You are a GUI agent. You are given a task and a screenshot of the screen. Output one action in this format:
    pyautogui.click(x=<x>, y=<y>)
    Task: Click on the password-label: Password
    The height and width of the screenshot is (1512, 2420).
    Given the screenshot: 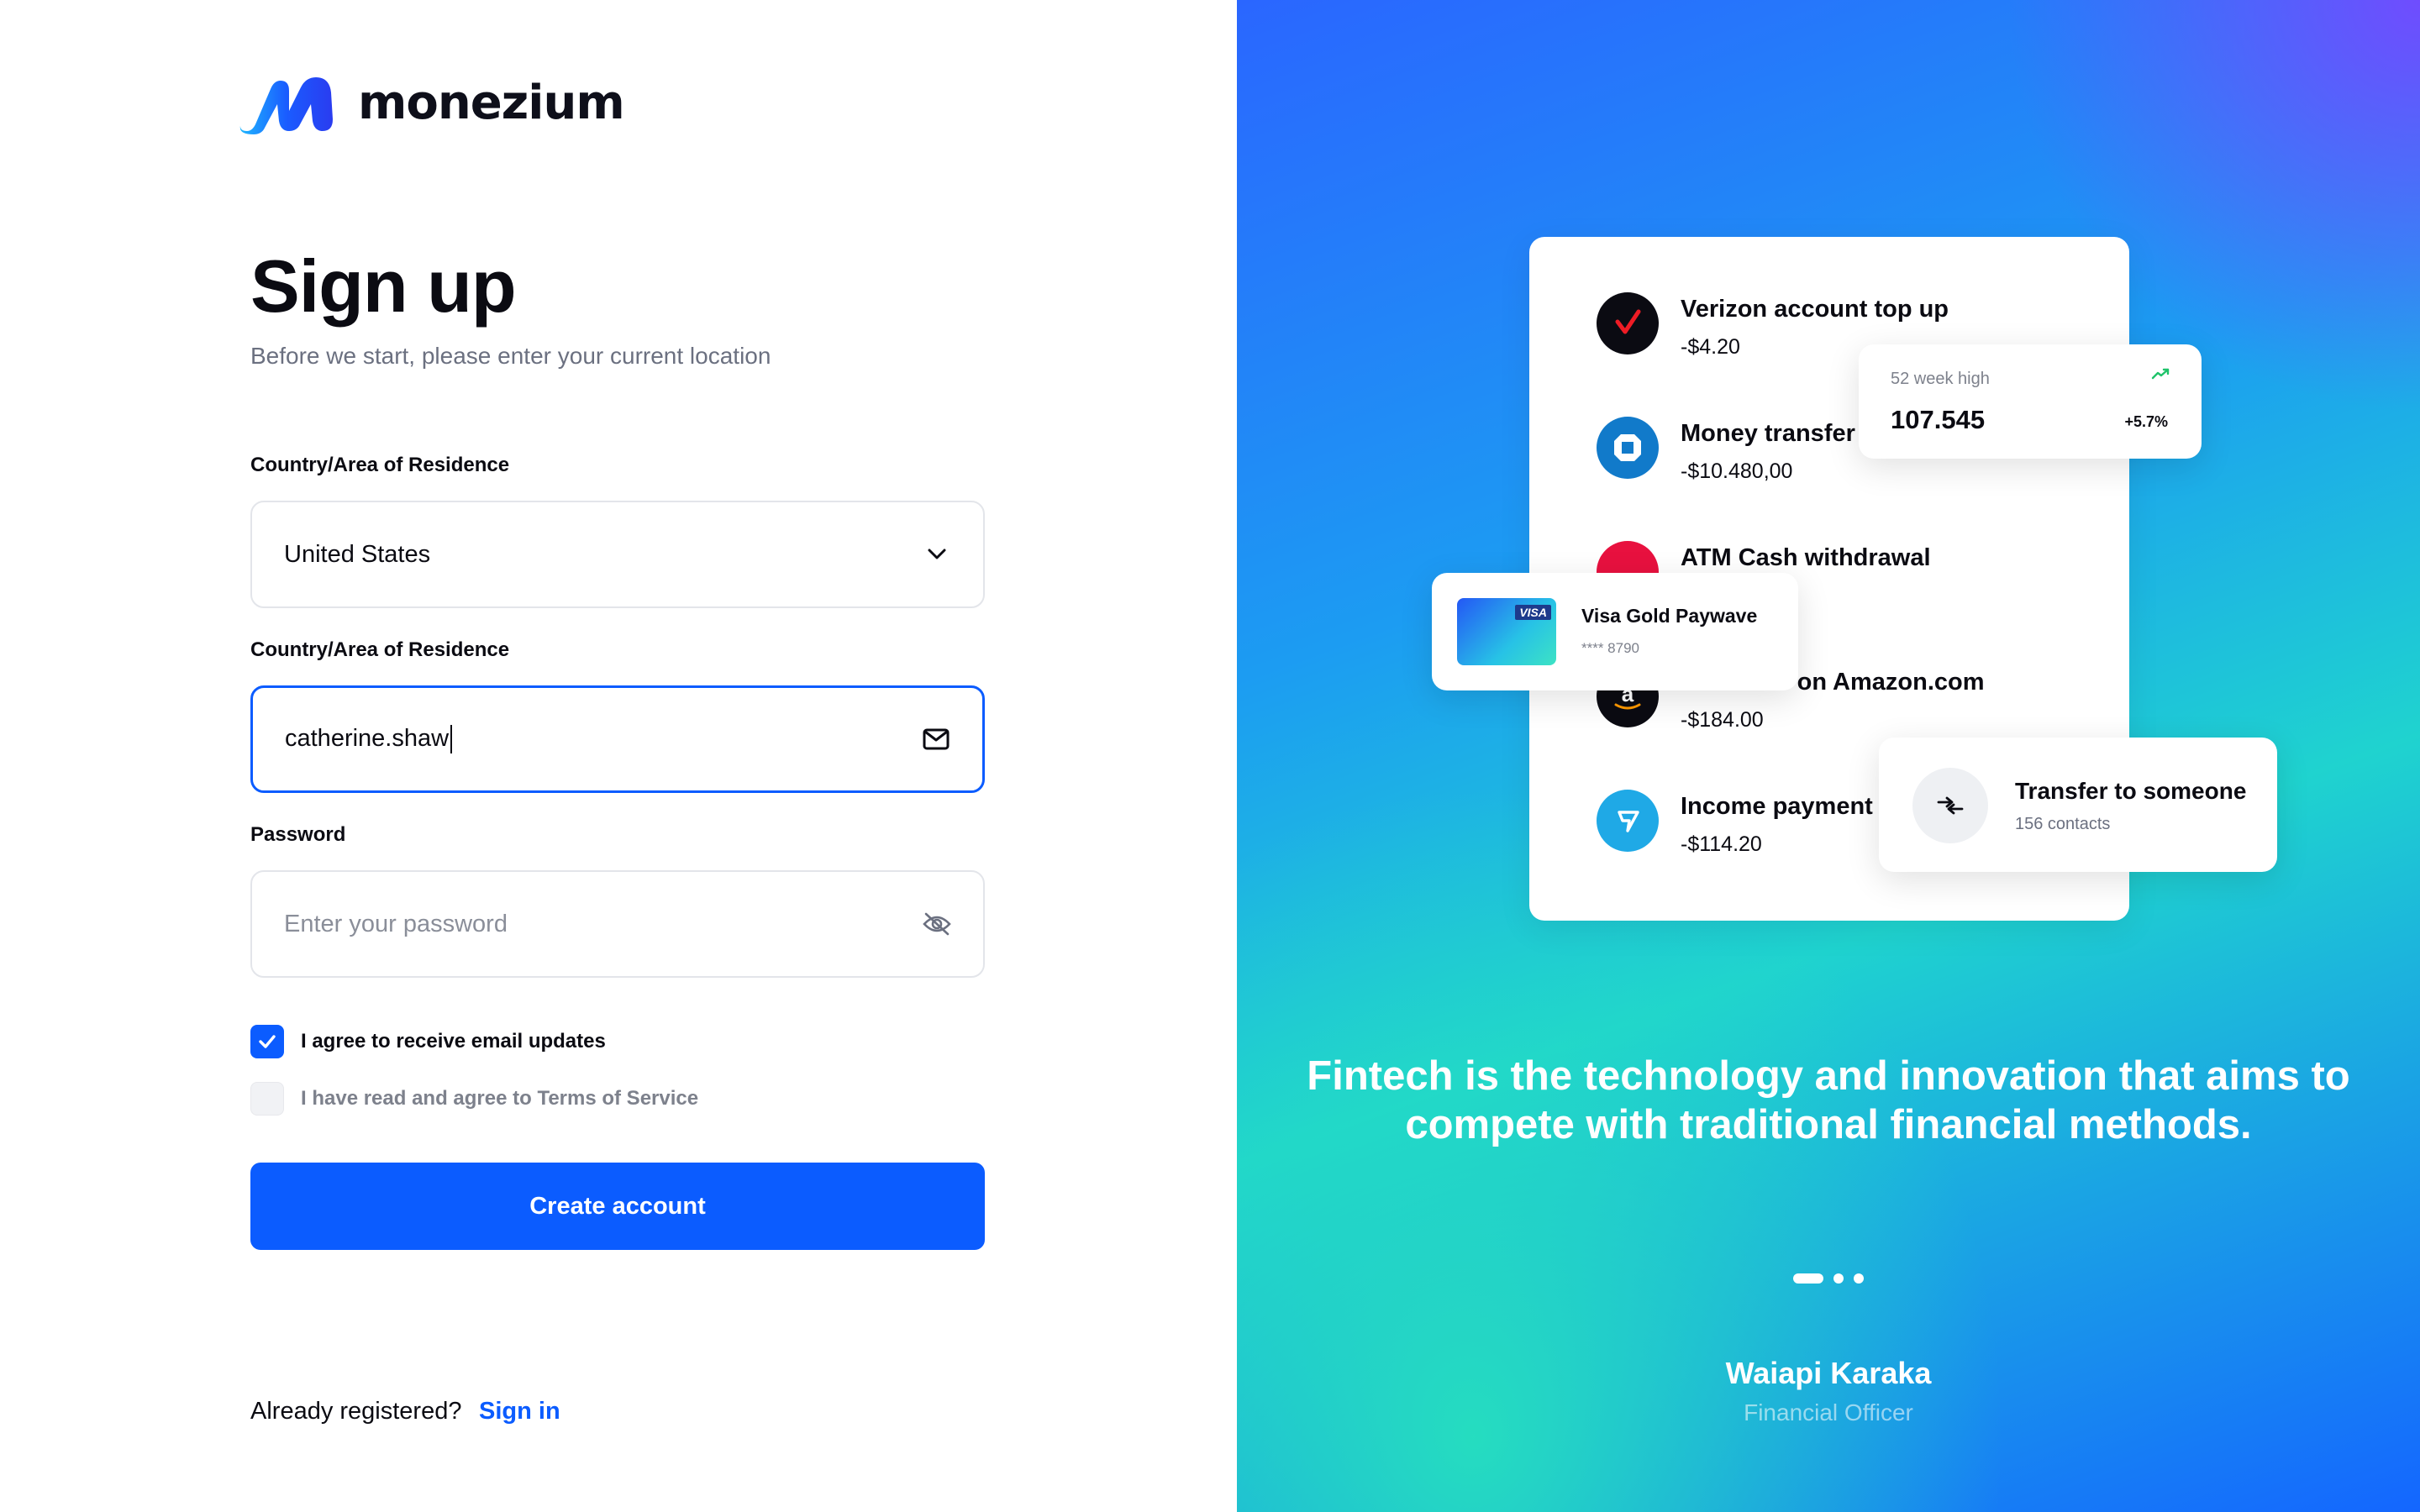 What is the action you would take?
    pyautogui.click(x=298, y=834)
    